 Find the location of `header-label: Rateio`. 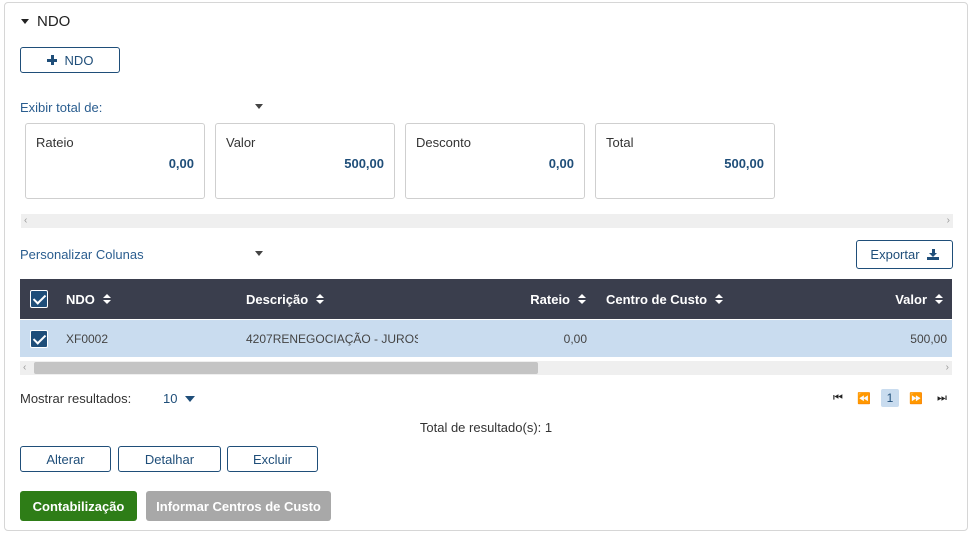

header-label: Rateio is located at coordinates (550, 299).